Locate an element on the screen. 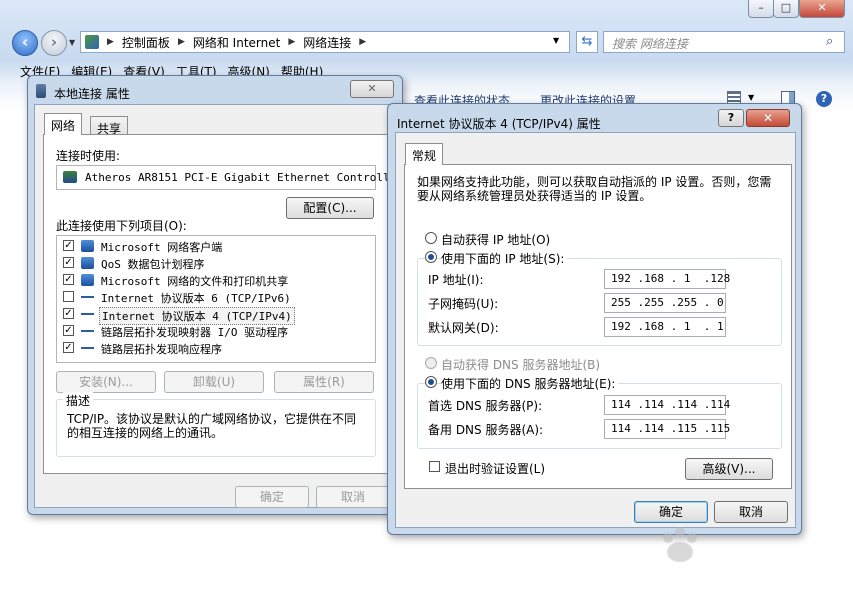  item-label: QoS 数据包计划程序 is located at coordinates (153, 264).